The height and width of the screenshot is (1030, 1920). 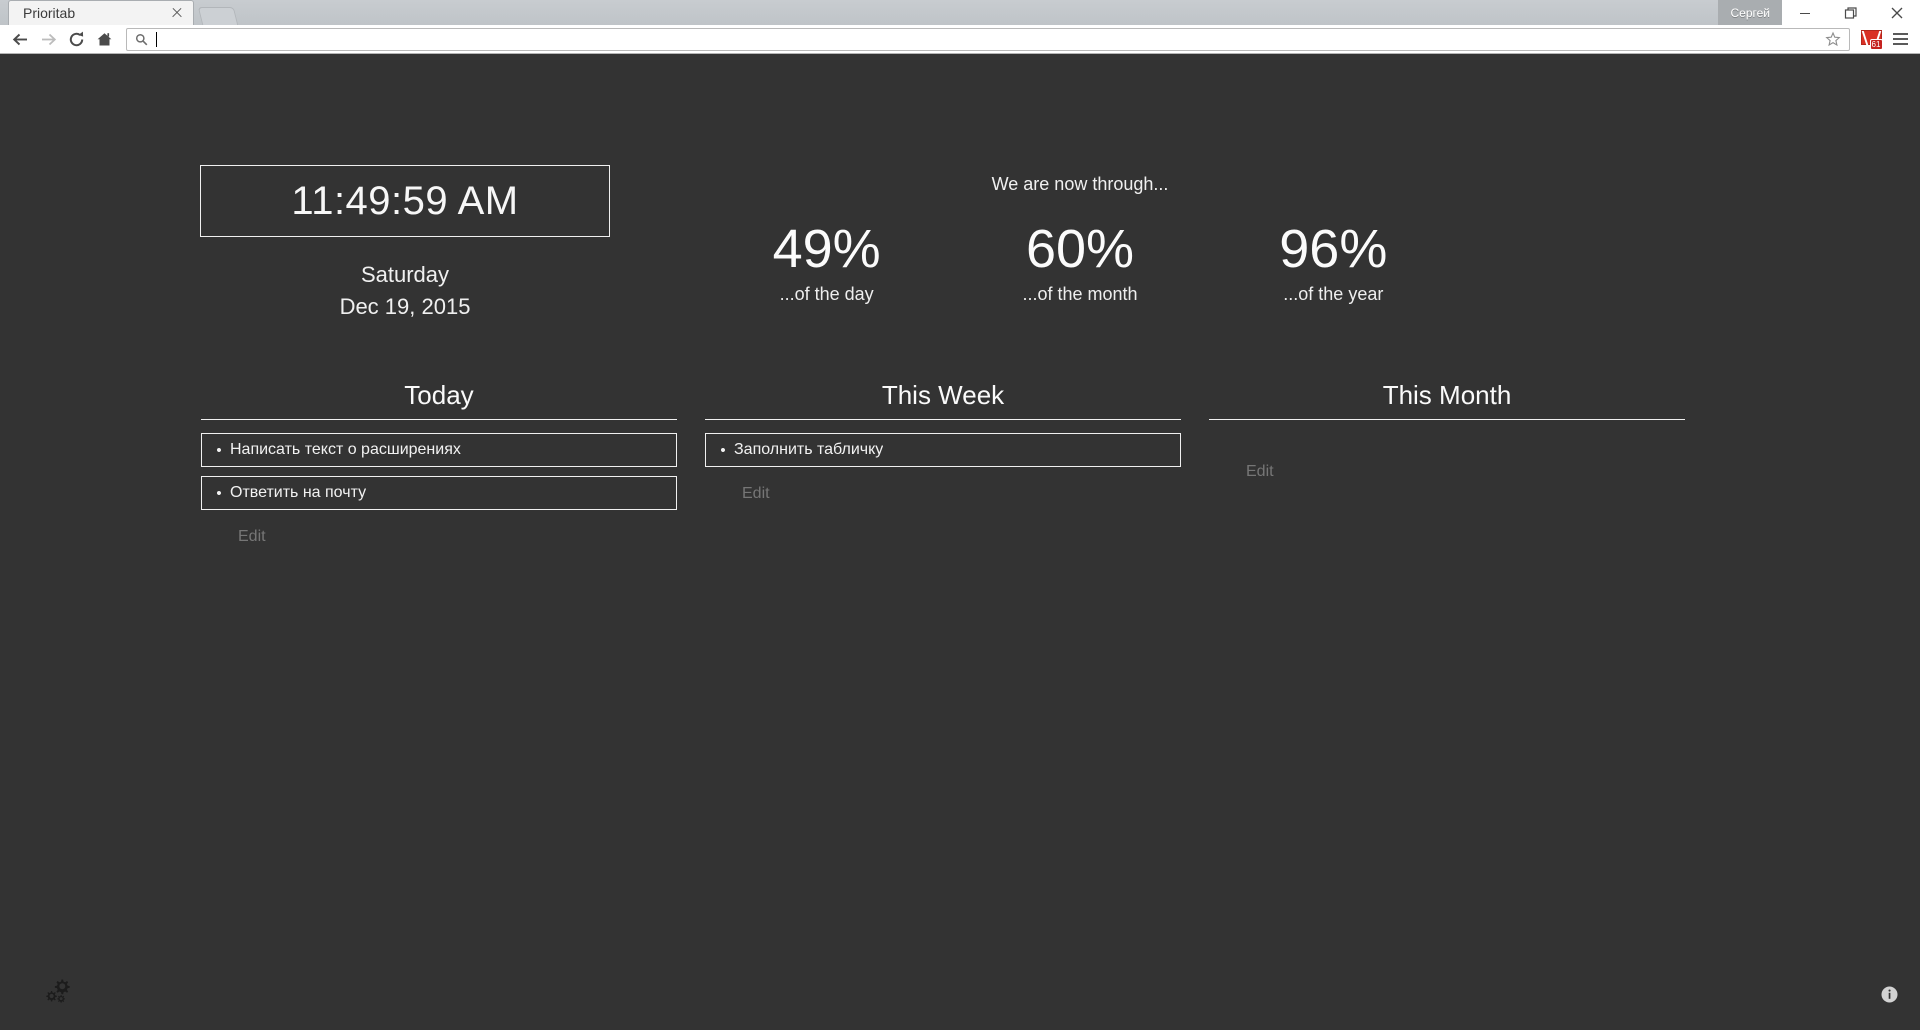 I want to click on new-tab-button, so click(x=218, y=16).